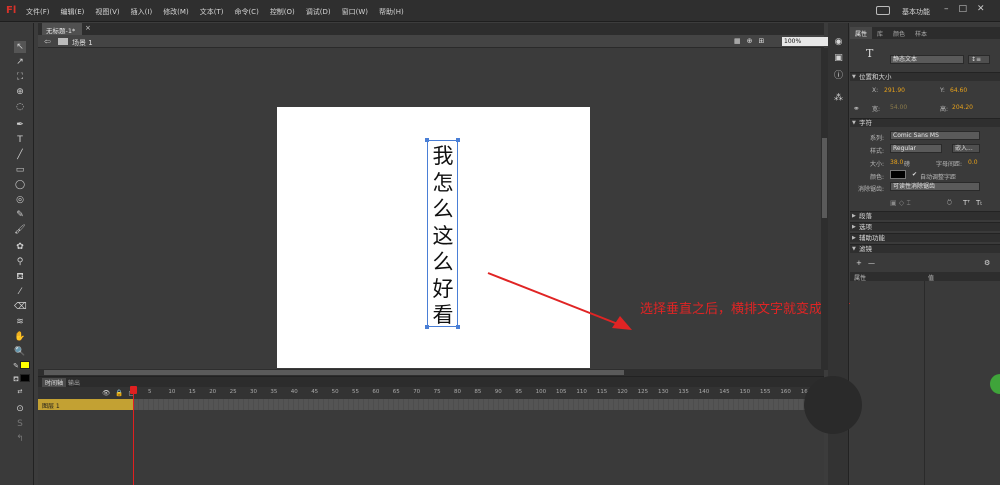 The height and width of the screenshot is (485, 1000). I want to click on tab-color: 颜色, so click(899, 33).